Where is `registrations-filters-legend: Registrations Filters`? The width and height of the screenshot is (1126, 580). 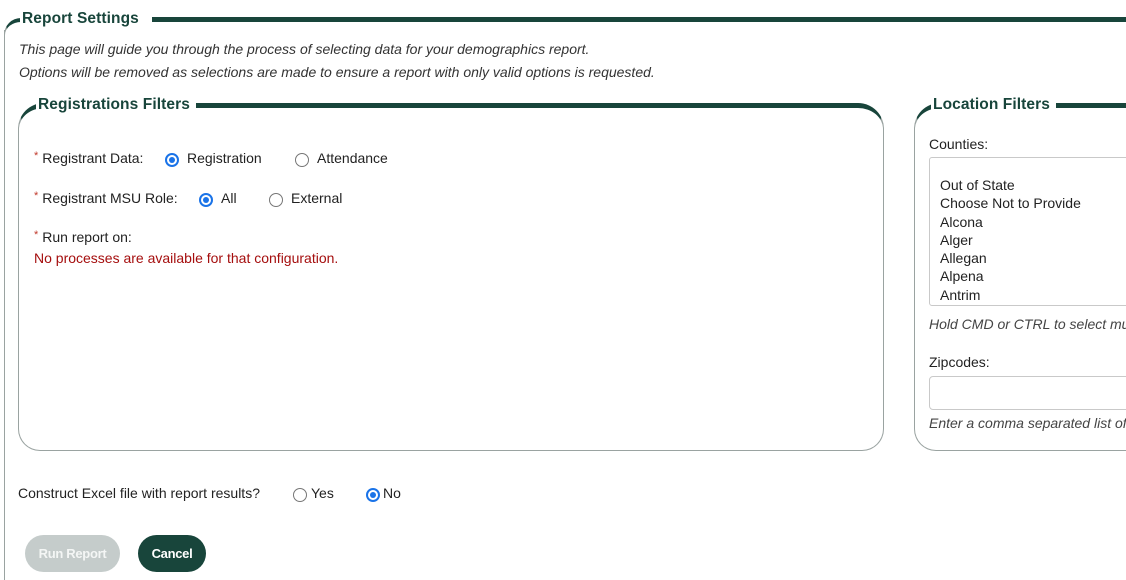
registrations-filters-legend: Registrations Filters is located at coordinates (116, 105).